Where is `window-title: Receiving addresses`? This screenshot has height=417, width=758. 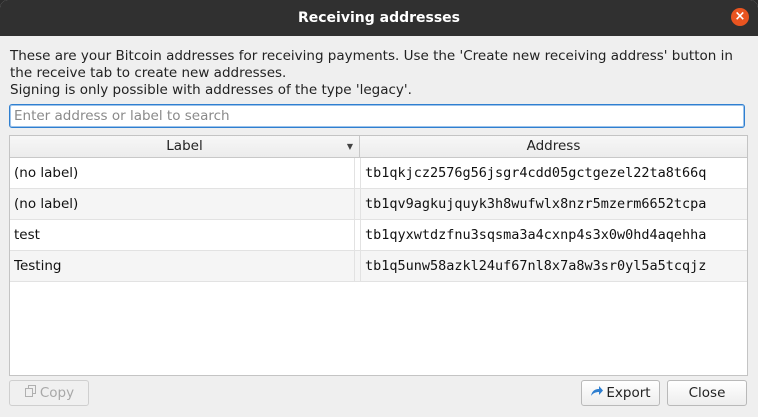
window-title: Receiving addresses is located at coordinates (379, 18).